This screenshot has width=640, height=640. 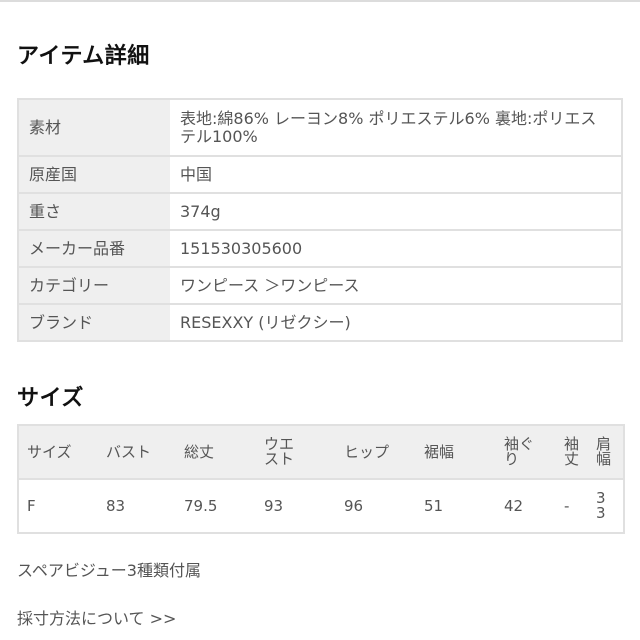 I want to click on details-row-weight: 重さ 374g, so click(x=320, y=211).